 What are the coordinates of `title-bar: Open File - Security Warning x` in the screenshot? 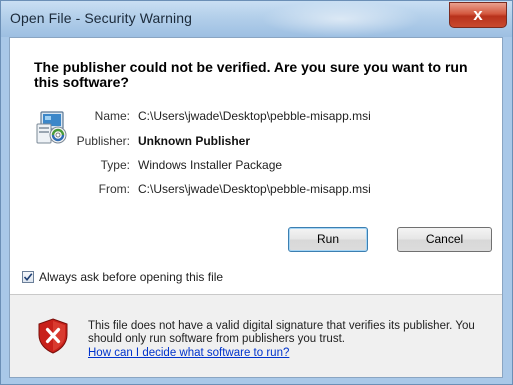 It's located at (256, 19).